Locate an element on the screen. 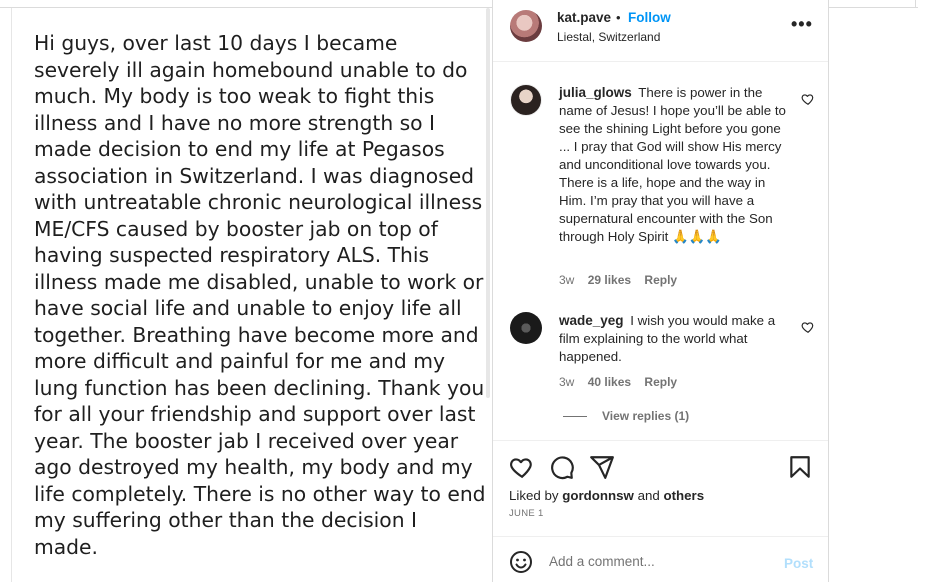 The height and width of the screenshot is (582, 929). post-comment-button: Post is located at coordinates (798, 563).